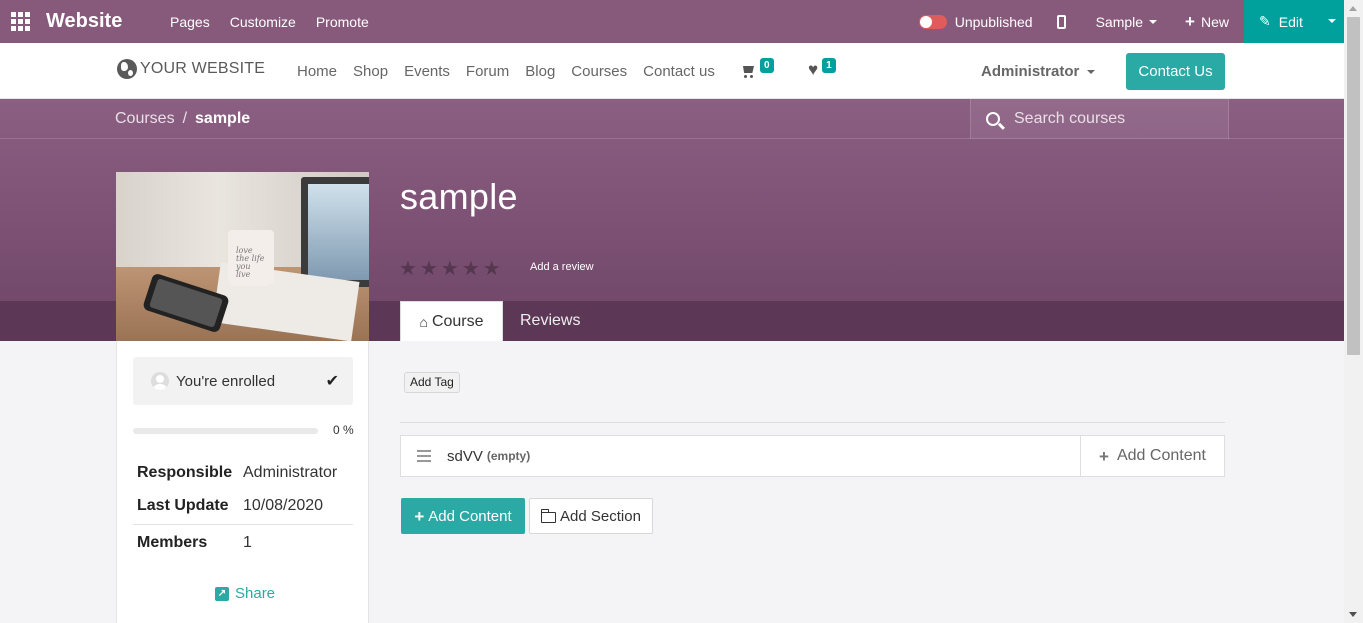  What do you see at coordinates (1353, 186) in the screenshot?
I see `scrollbar-thumb` at bounding box center [1353, 186].